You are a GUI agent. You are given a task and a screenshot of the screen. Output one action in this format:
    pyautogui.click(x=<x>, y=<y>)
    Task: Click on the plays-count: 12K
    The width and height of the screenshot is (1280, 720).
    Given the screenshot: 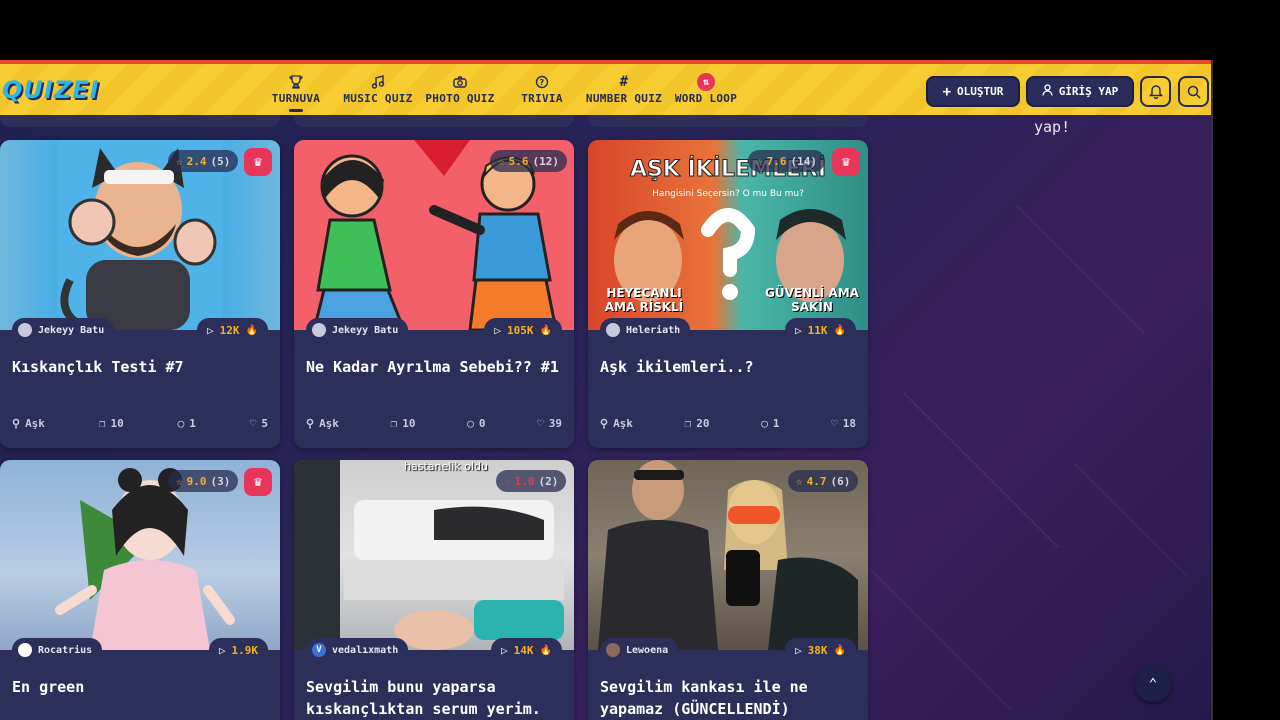 What is the action you would take?
    pyautogui.click(x=229, y=330)
    